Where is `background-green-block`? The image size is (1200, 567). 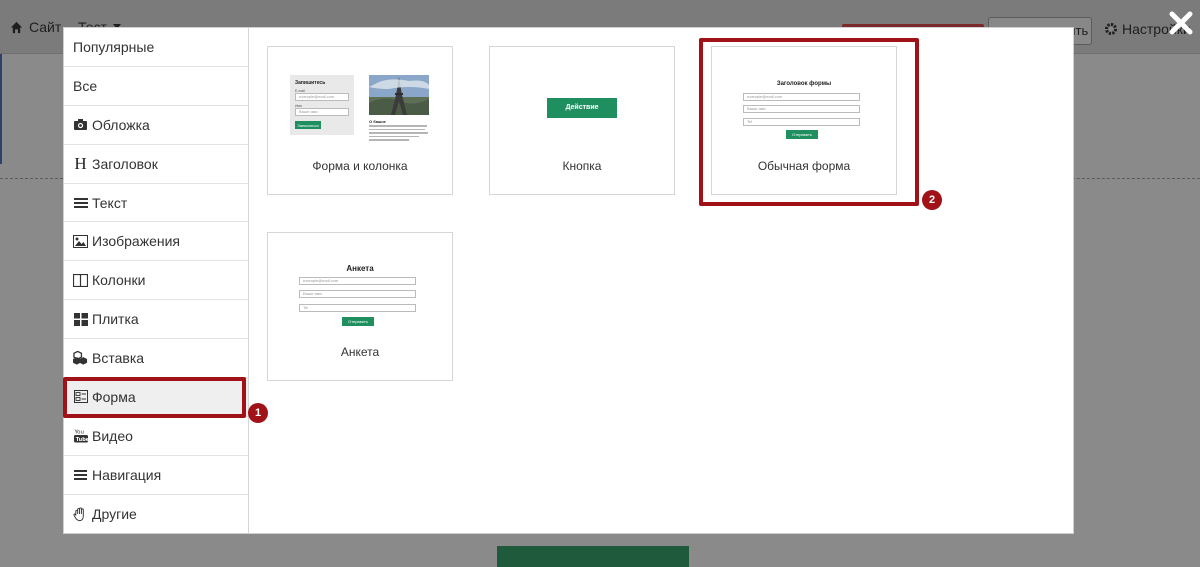 background-green-block is located at coordinates (593, 556).